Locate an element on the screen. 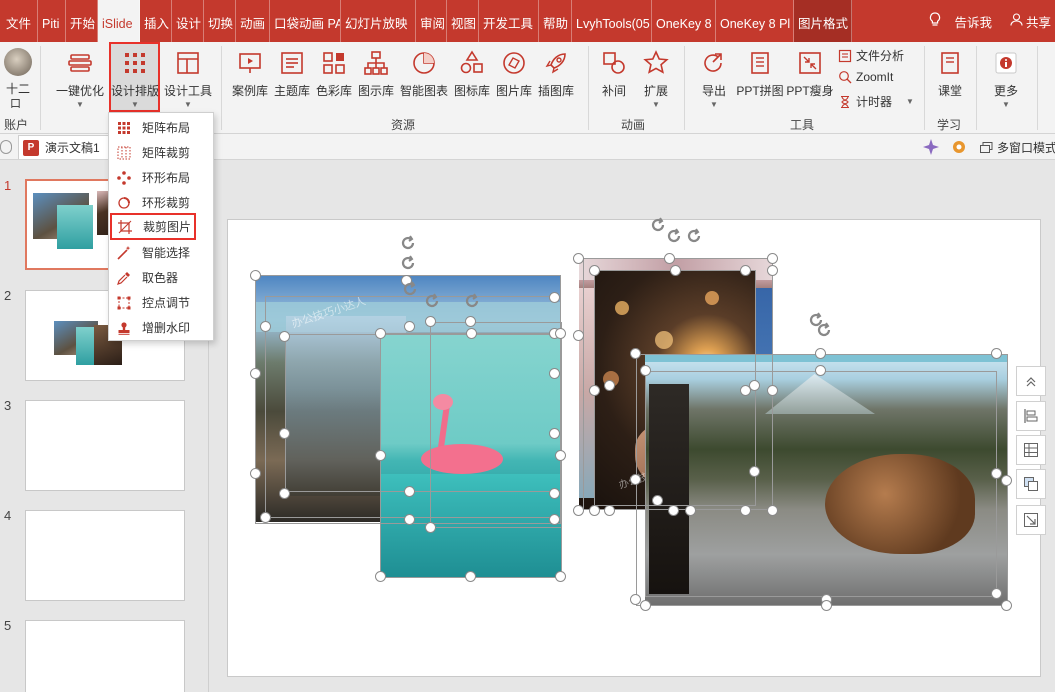 The image size is (1055, 692). design-tools-button: 设计工具 ▼ is located at coordinates (188, 78).